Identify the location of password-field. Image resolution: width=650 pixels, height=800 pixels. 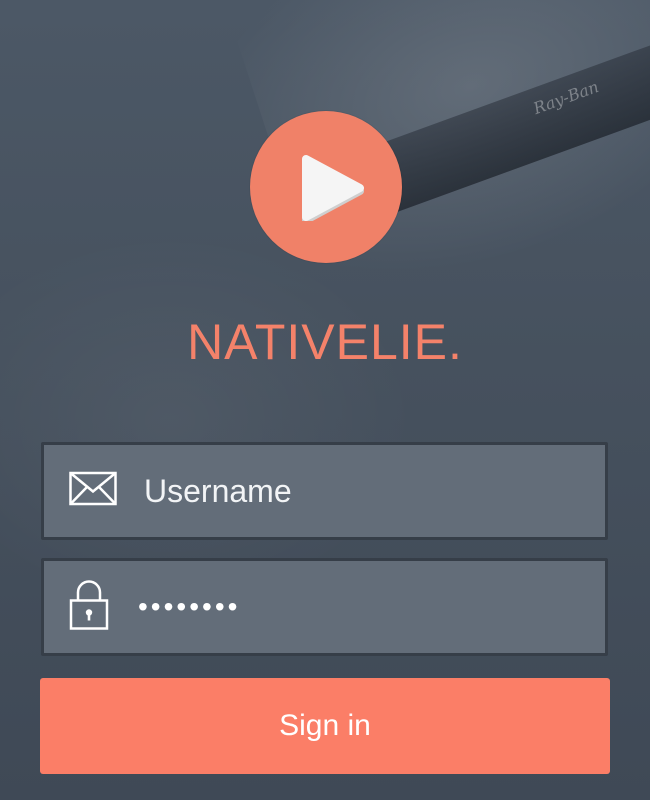
(324, 607).